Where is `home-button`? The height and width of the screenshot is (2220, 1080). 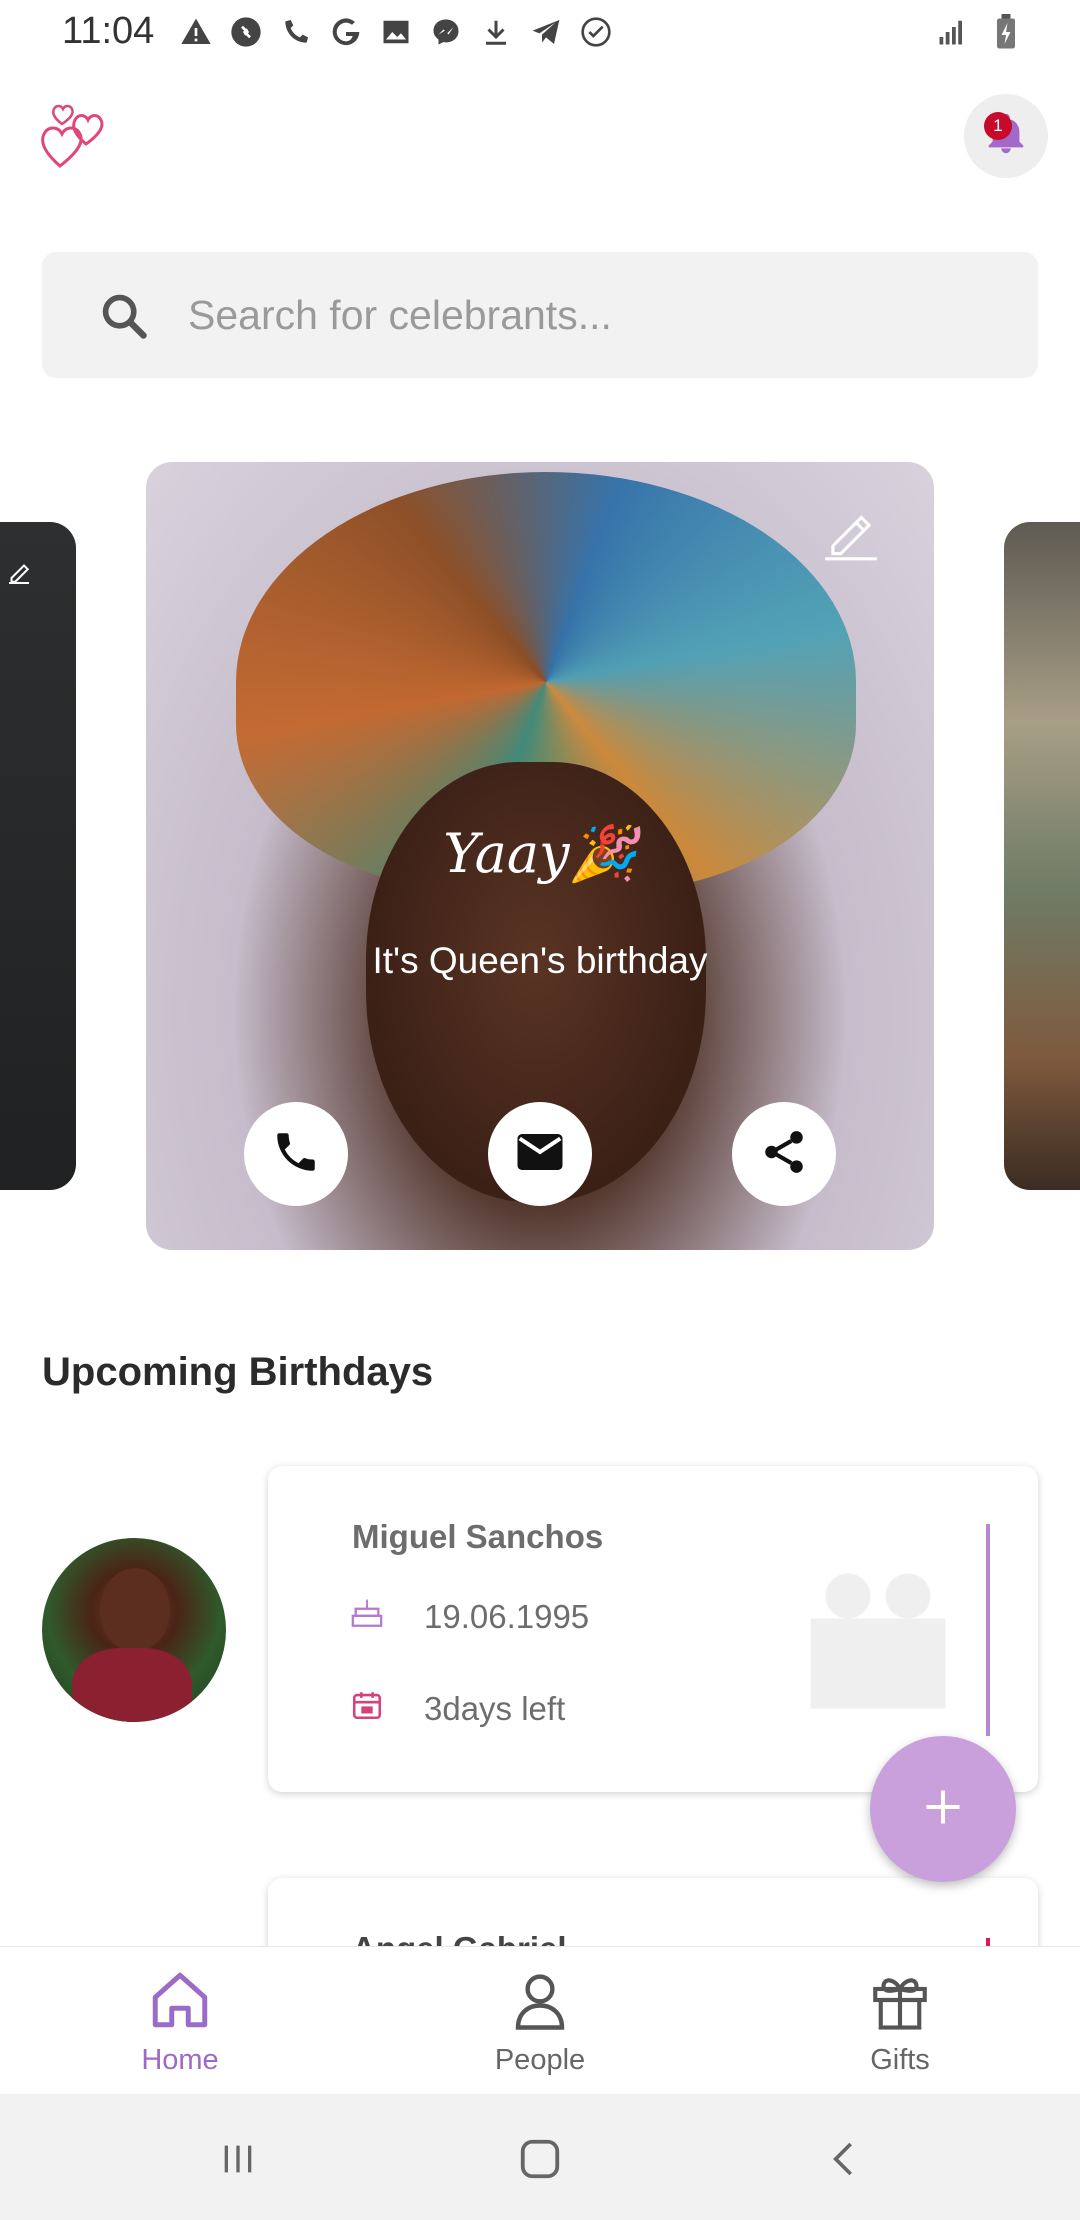
home-button is located at coordinates (540, 2159).